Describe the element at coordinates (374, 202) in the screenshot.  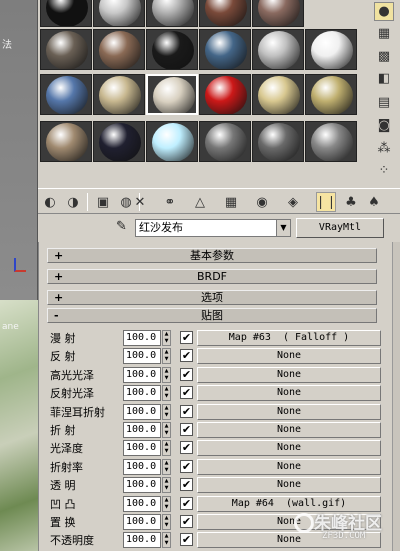
I see `go-forward-to-sibling-icon: ♠` at that location.